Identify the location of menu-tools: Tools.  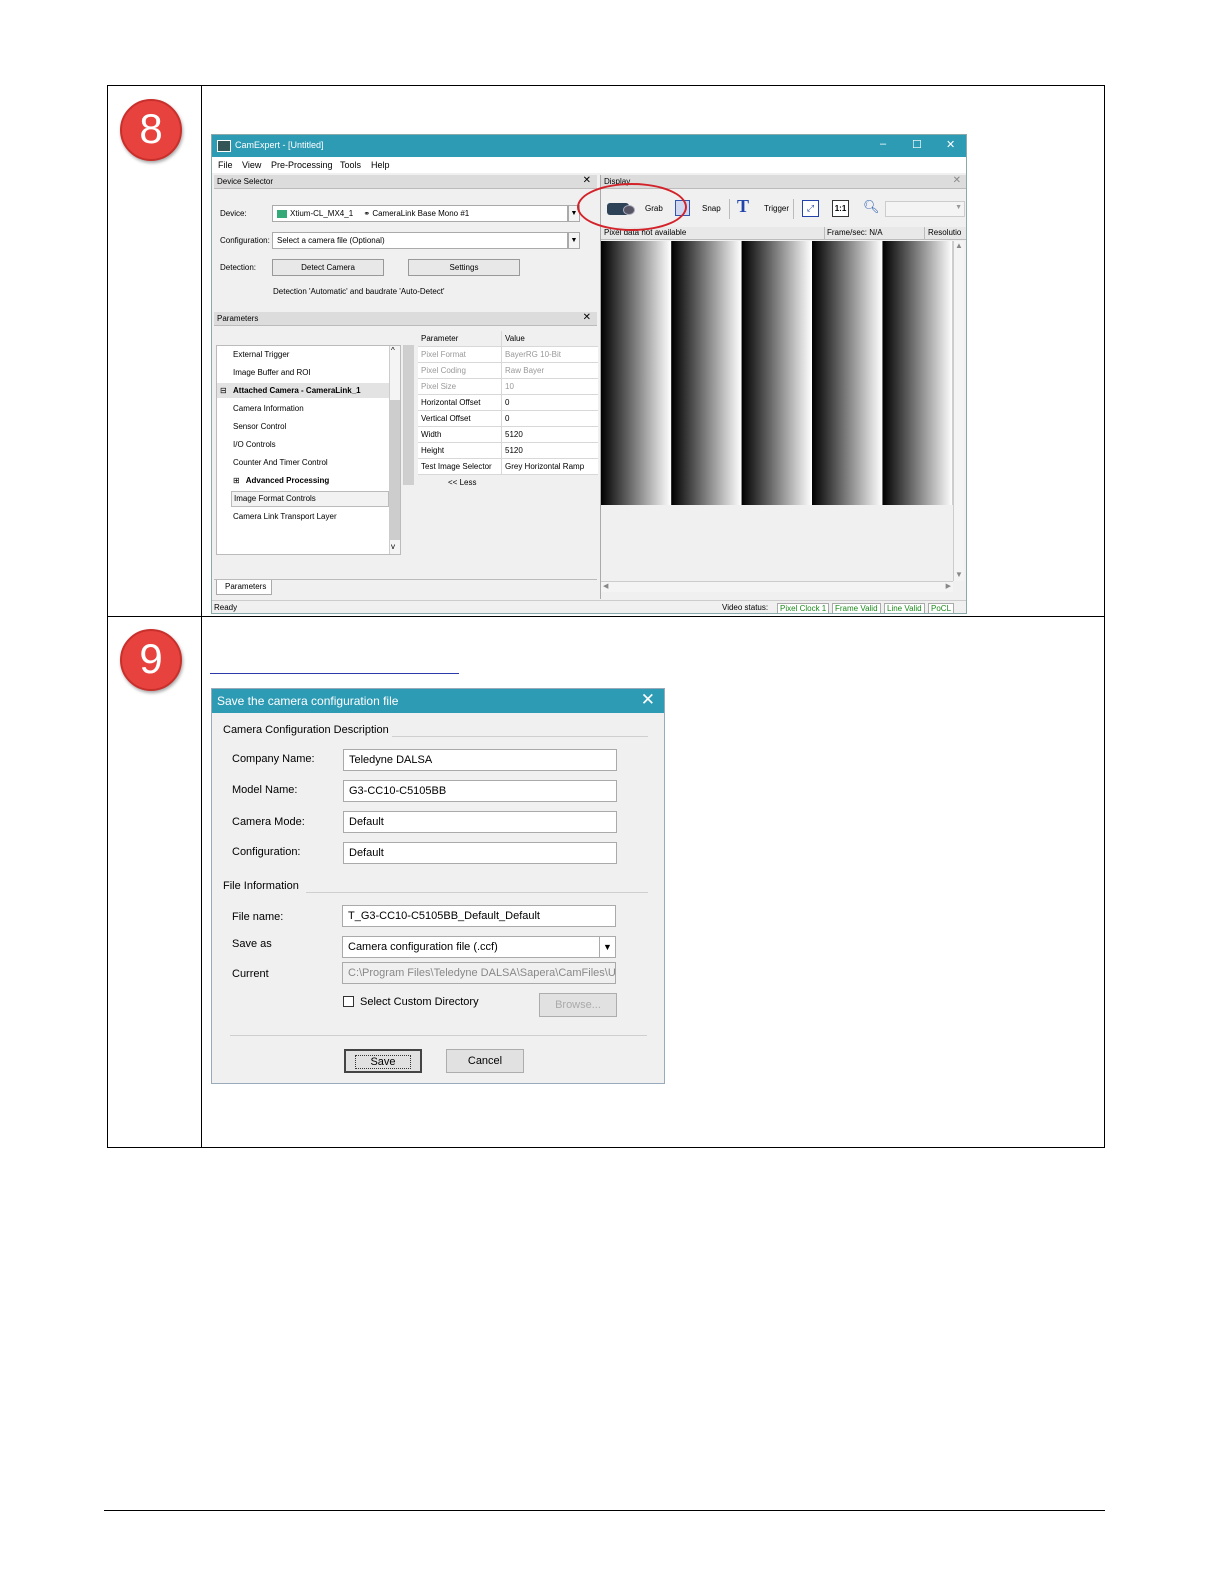
(350, 165).